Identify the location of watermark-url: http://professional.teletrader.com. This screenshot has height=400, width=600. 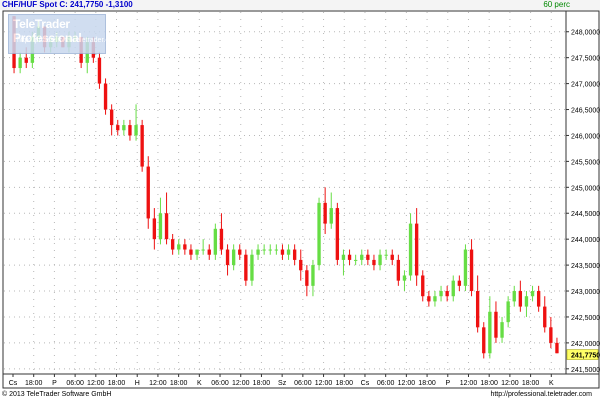
(68, 40).